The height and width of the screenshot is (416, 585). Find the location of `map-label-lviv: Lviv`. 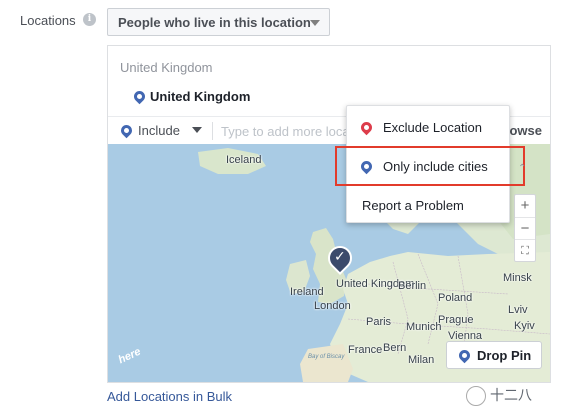

map-label-lviv: Lviv is located at coordinates (518, 310).